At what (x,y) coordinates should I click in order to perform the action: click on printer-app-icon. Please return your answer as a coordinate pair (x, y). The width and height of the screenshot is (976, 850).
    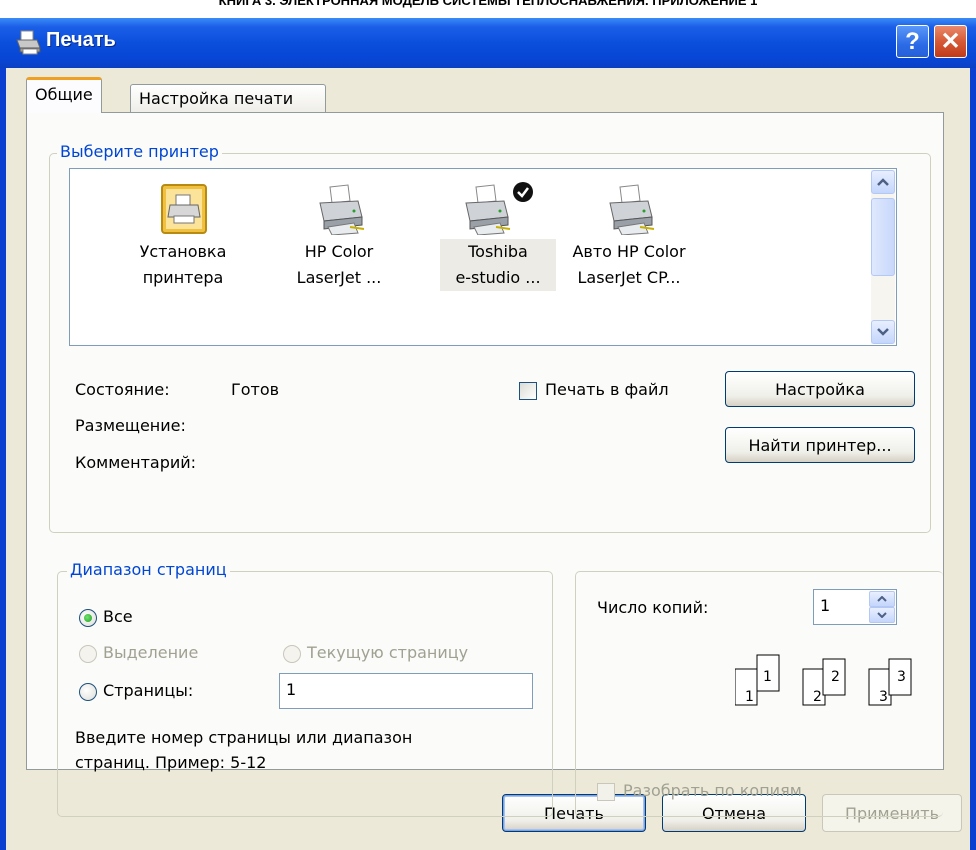
    Looking at the image, I should click on (28, 42).